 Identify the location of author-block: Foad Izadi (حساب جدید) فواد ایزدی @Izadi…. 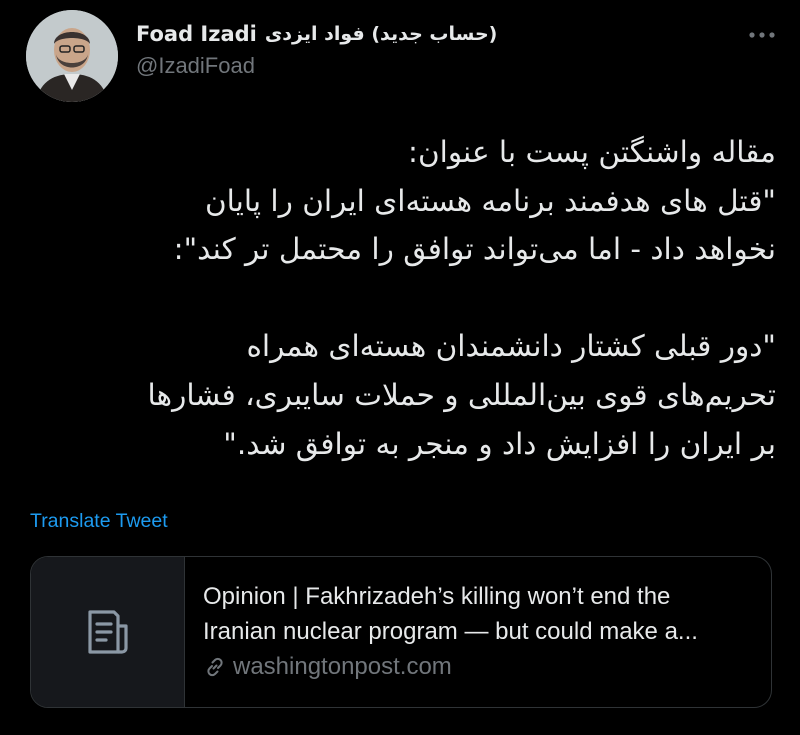
(416, 48).